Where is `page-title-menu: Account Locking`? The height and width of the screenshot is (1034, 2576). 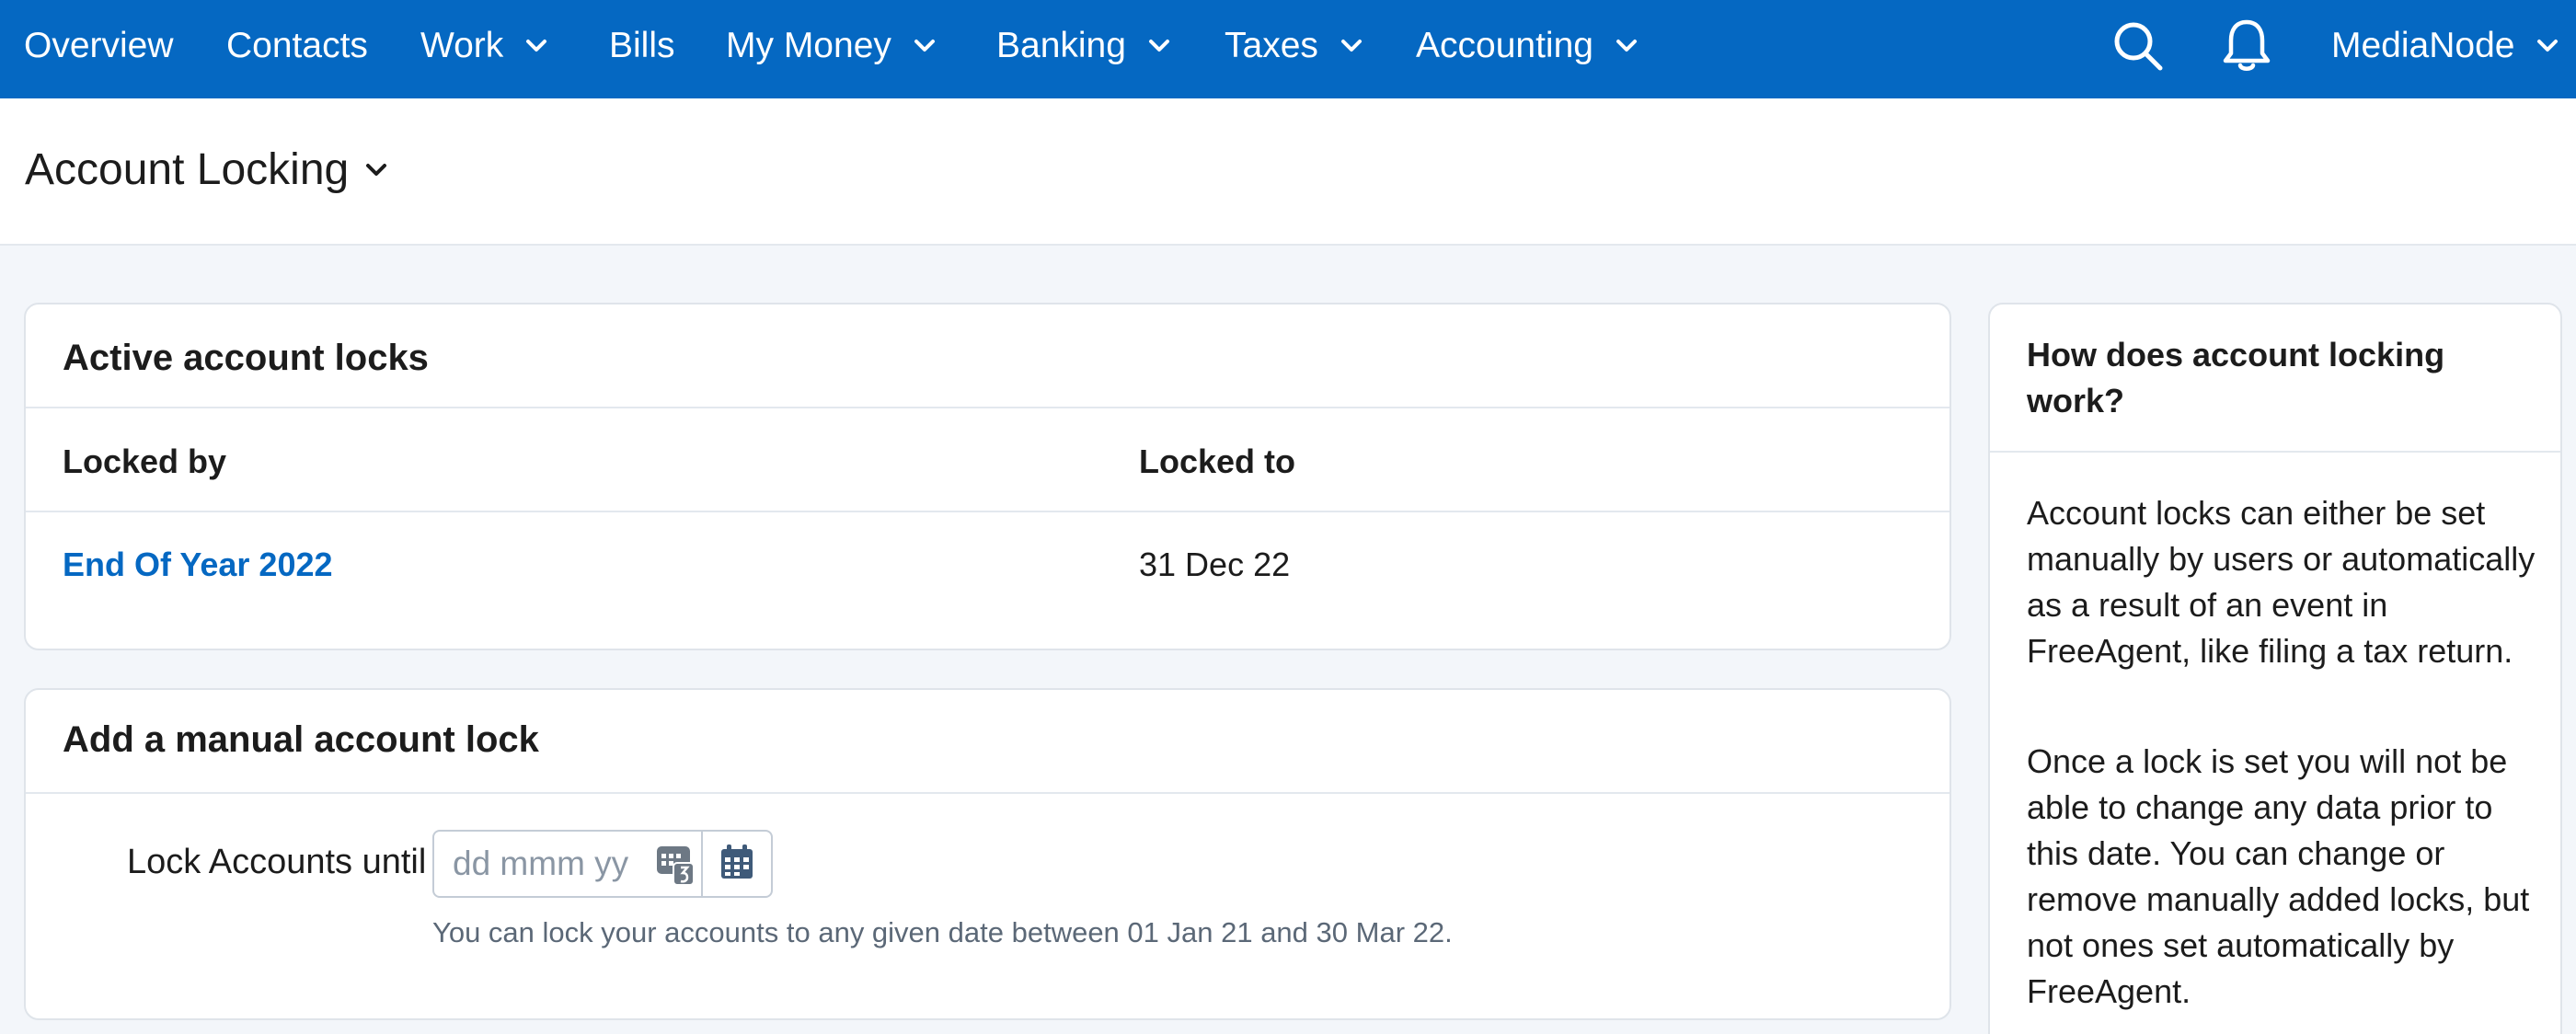 page-title-menu: Account Locking is located at coordinates (206, 170).